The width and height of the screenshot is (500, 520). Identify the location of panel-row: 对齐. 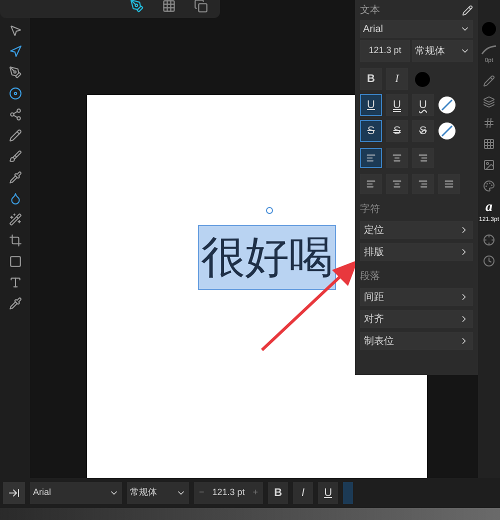
(416, 319).